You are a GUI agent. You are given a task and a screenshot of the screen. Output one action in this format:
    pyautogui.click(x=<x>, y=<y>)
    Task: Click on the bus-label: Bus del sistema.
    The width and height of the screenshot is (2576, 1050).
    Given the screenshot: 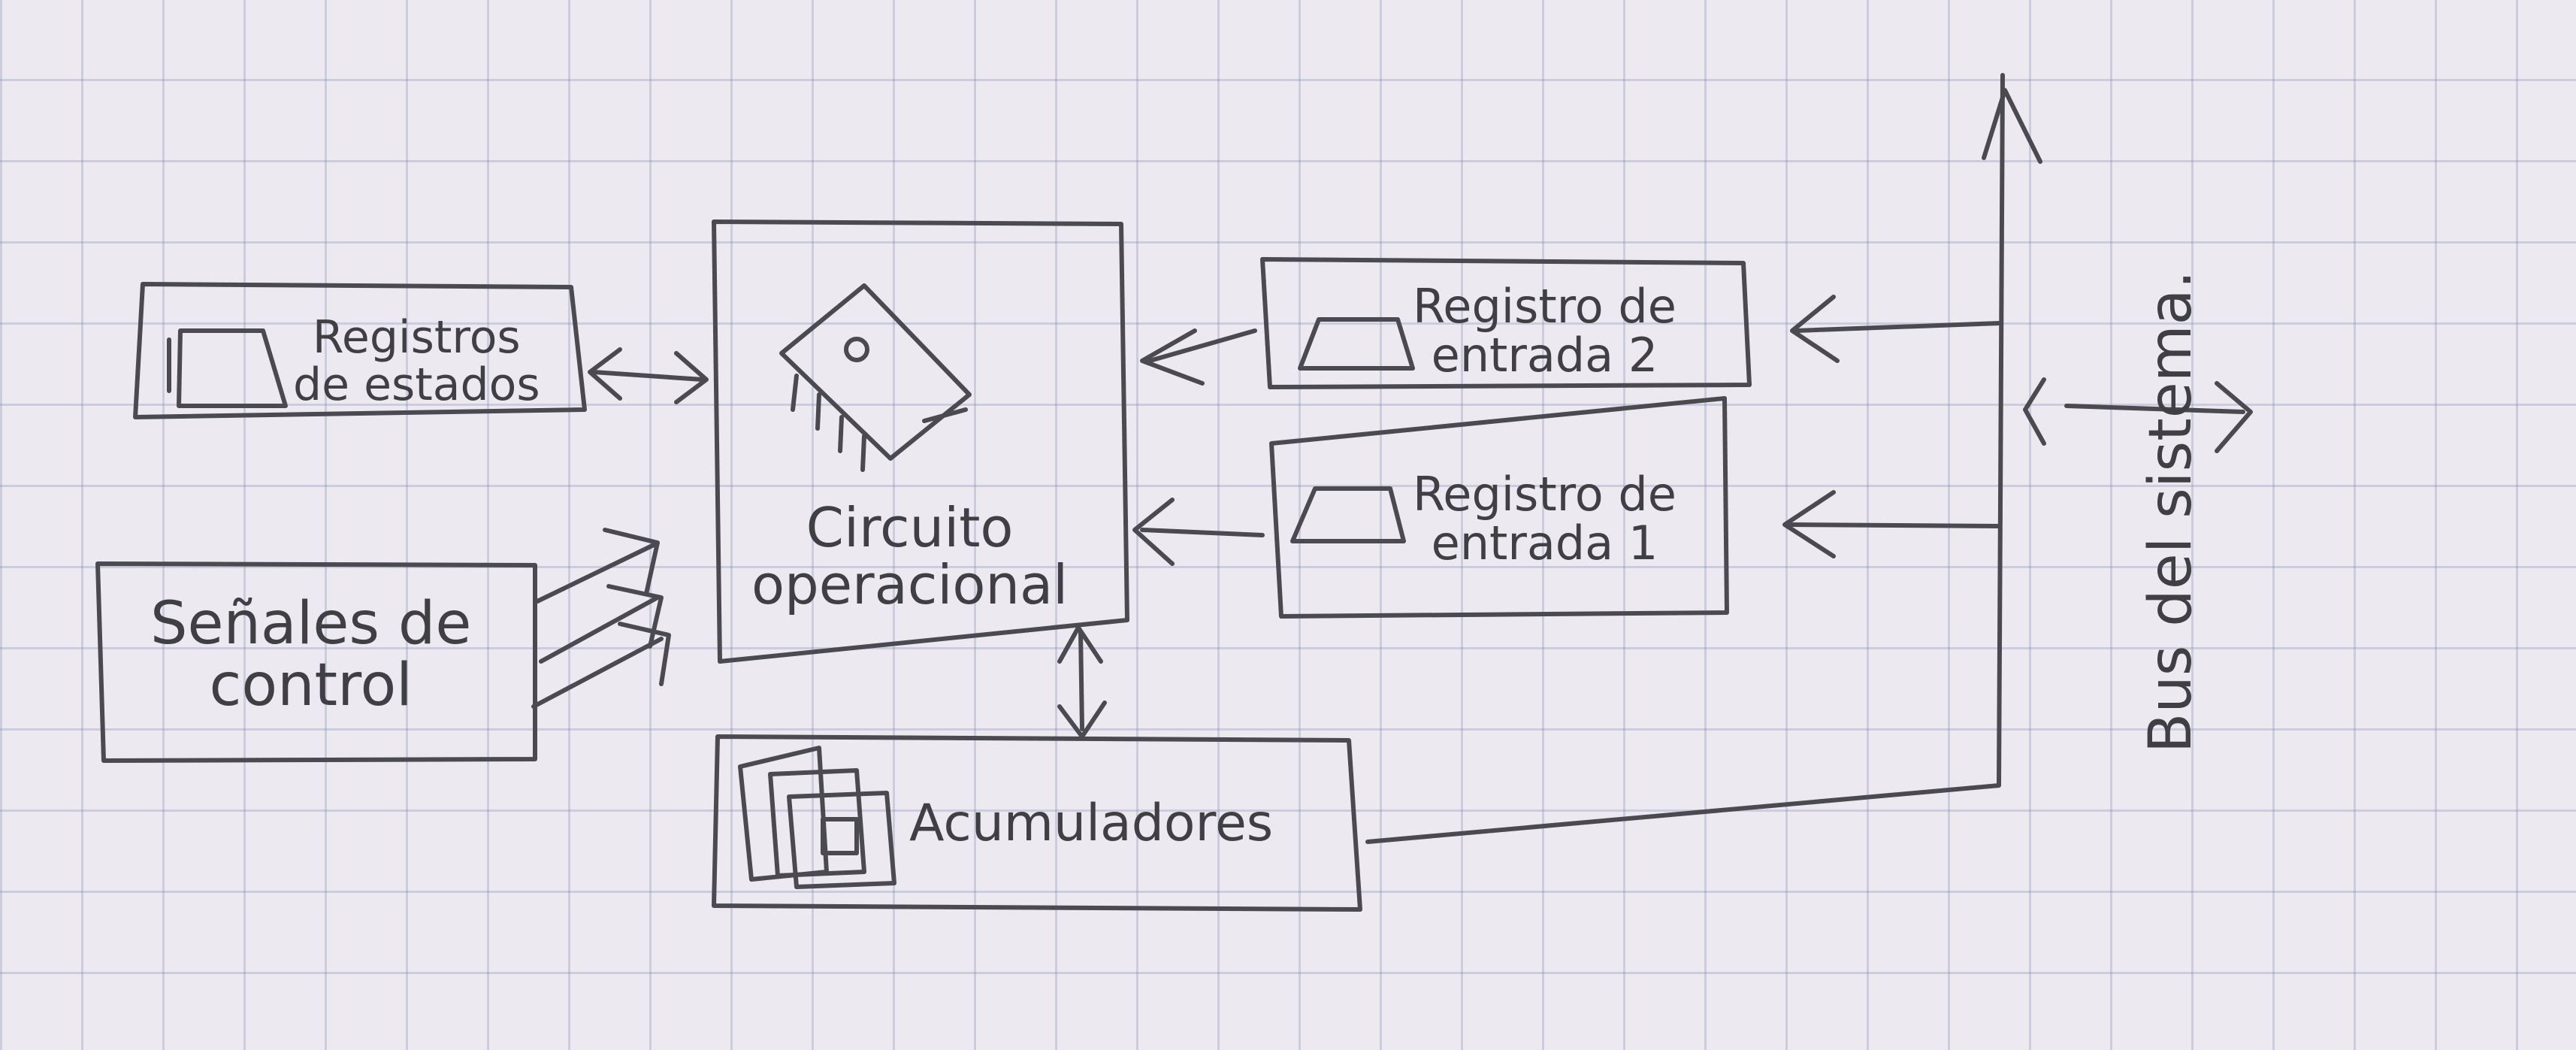 What is the action you would take?
    pyautogui.click(x=2172, y=512)
    